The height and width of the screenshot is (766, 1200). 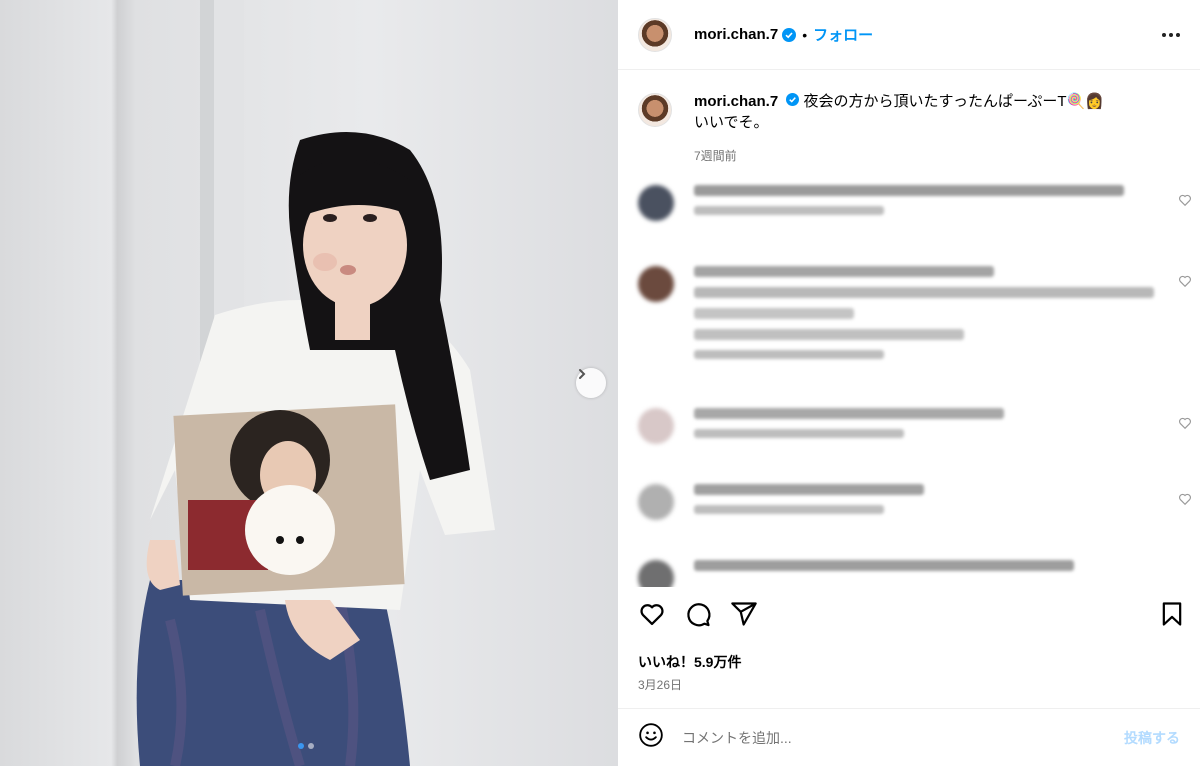 I want to click on follow-button: フォロー, so click(x=843, y=34).